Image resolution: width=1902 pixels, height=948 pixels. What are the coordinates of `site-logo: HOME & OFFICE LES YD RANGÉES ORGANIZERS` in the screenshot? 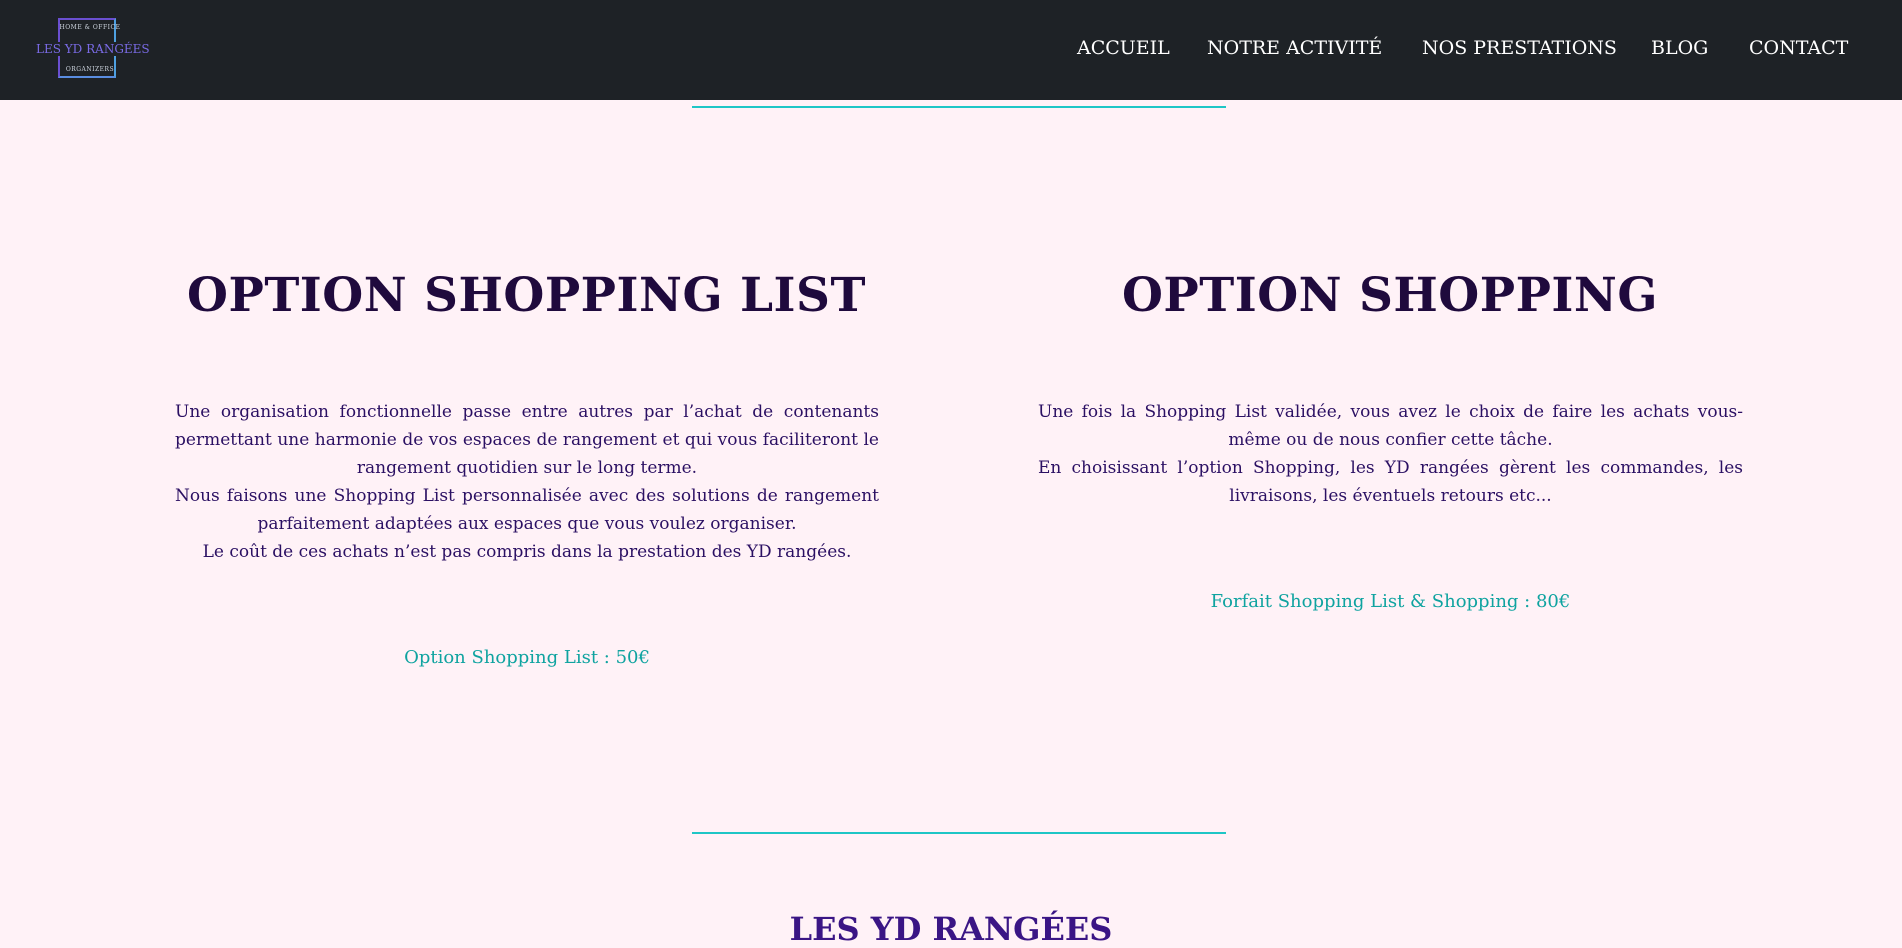 It's located at (93, 49).